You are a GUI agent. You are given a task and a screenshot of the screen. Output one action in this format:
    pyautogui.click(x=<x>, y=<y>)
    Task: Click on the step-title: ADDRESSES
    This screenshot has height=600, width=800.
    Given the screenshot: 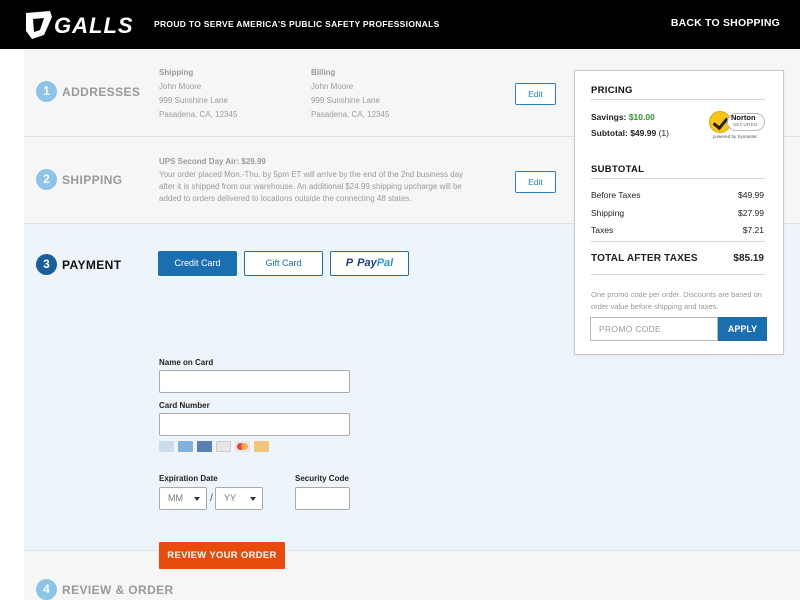 What is the action you would take?
    pyautogui.click(x=101, y=92)
    